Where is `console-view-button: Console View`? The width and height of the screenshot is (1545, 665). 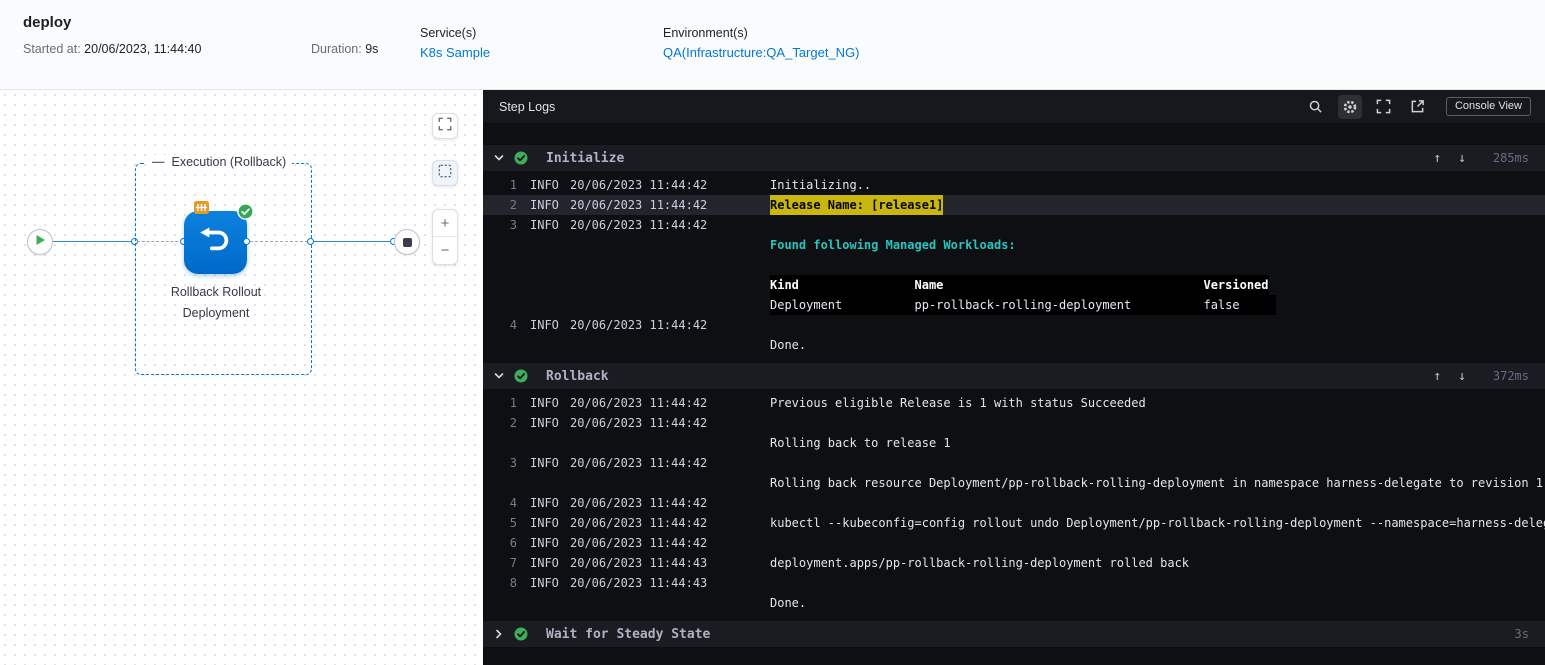 console-view-button: Console View is located at coordinates (1488, 106).